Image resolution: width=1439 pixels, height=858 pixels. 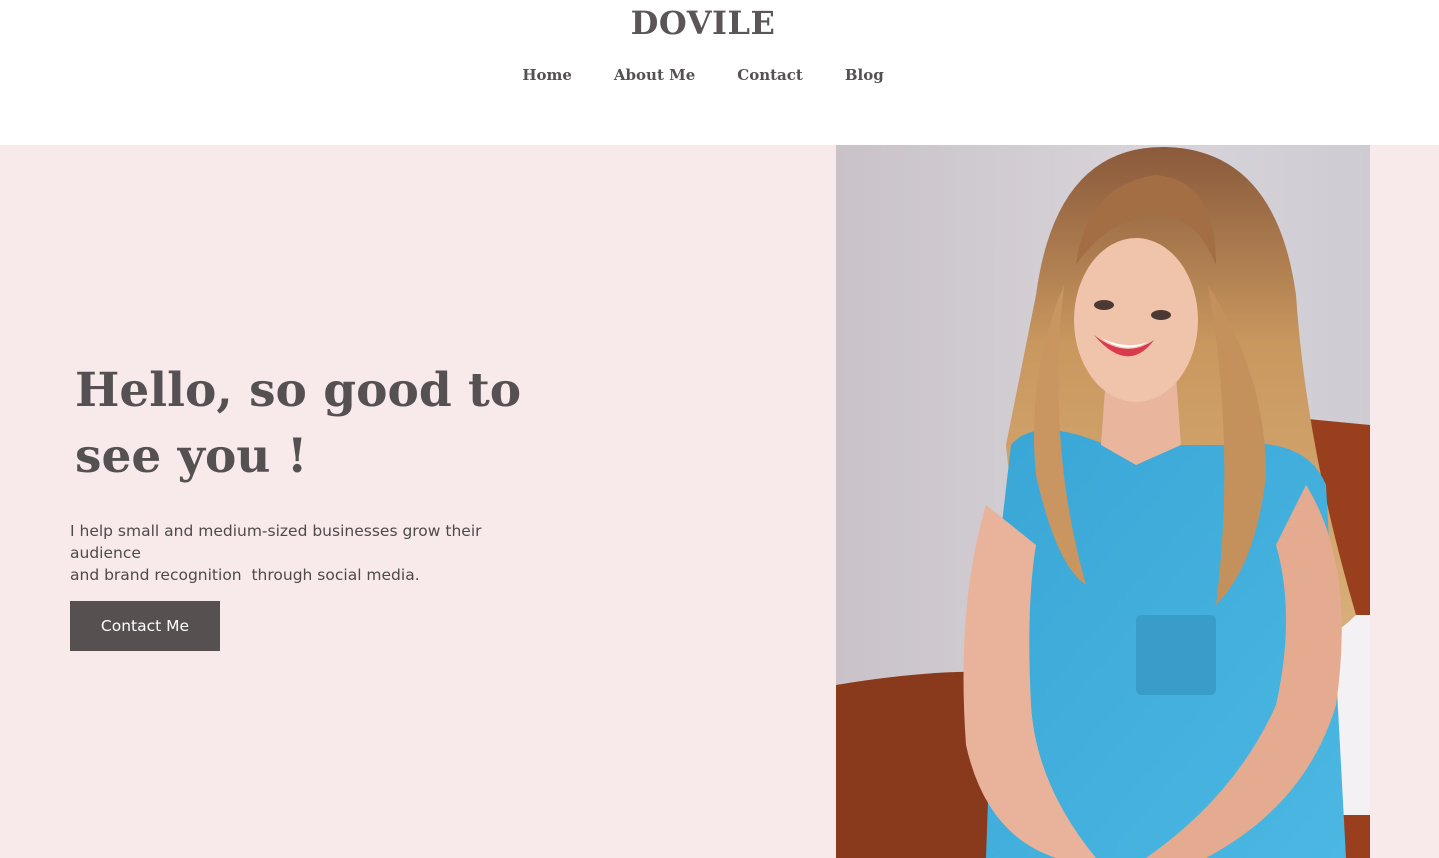 What do you see at coordinates (145, 626) in the screenshot?
I see `contact-me-button: Contact Me` at bounding box center [145, 626].